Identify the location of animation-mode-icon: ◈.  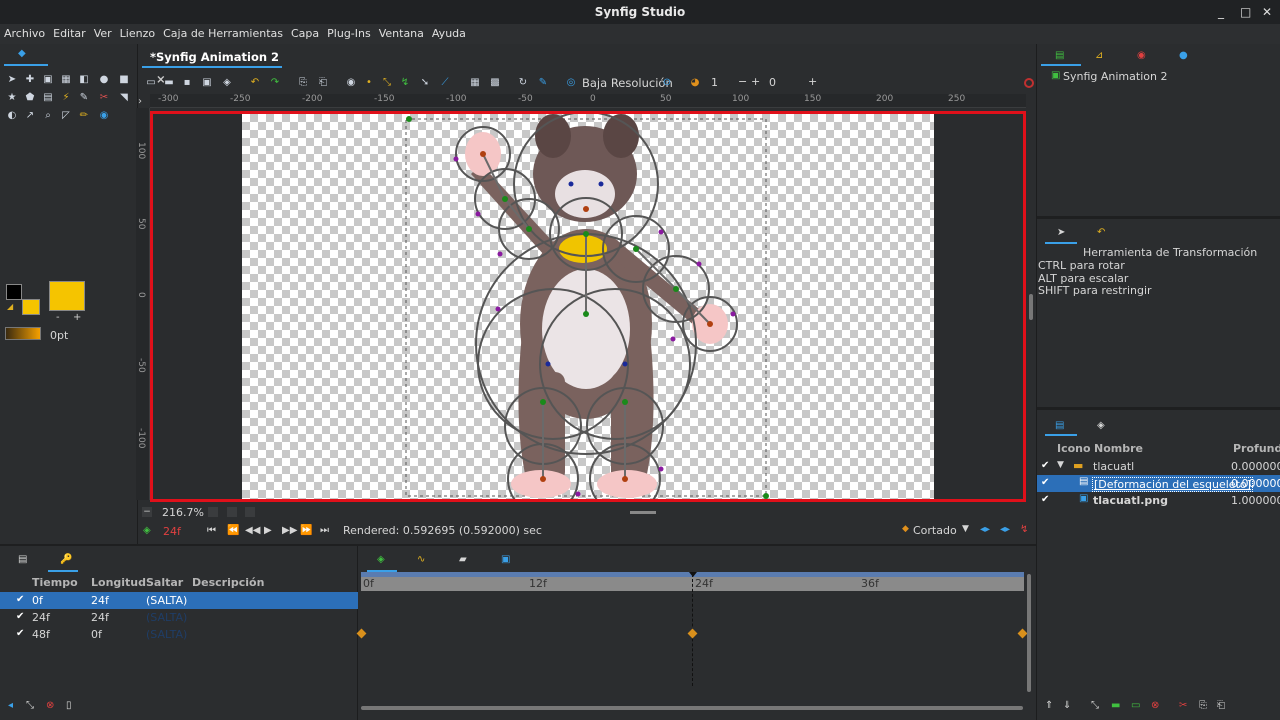
(147, 530).